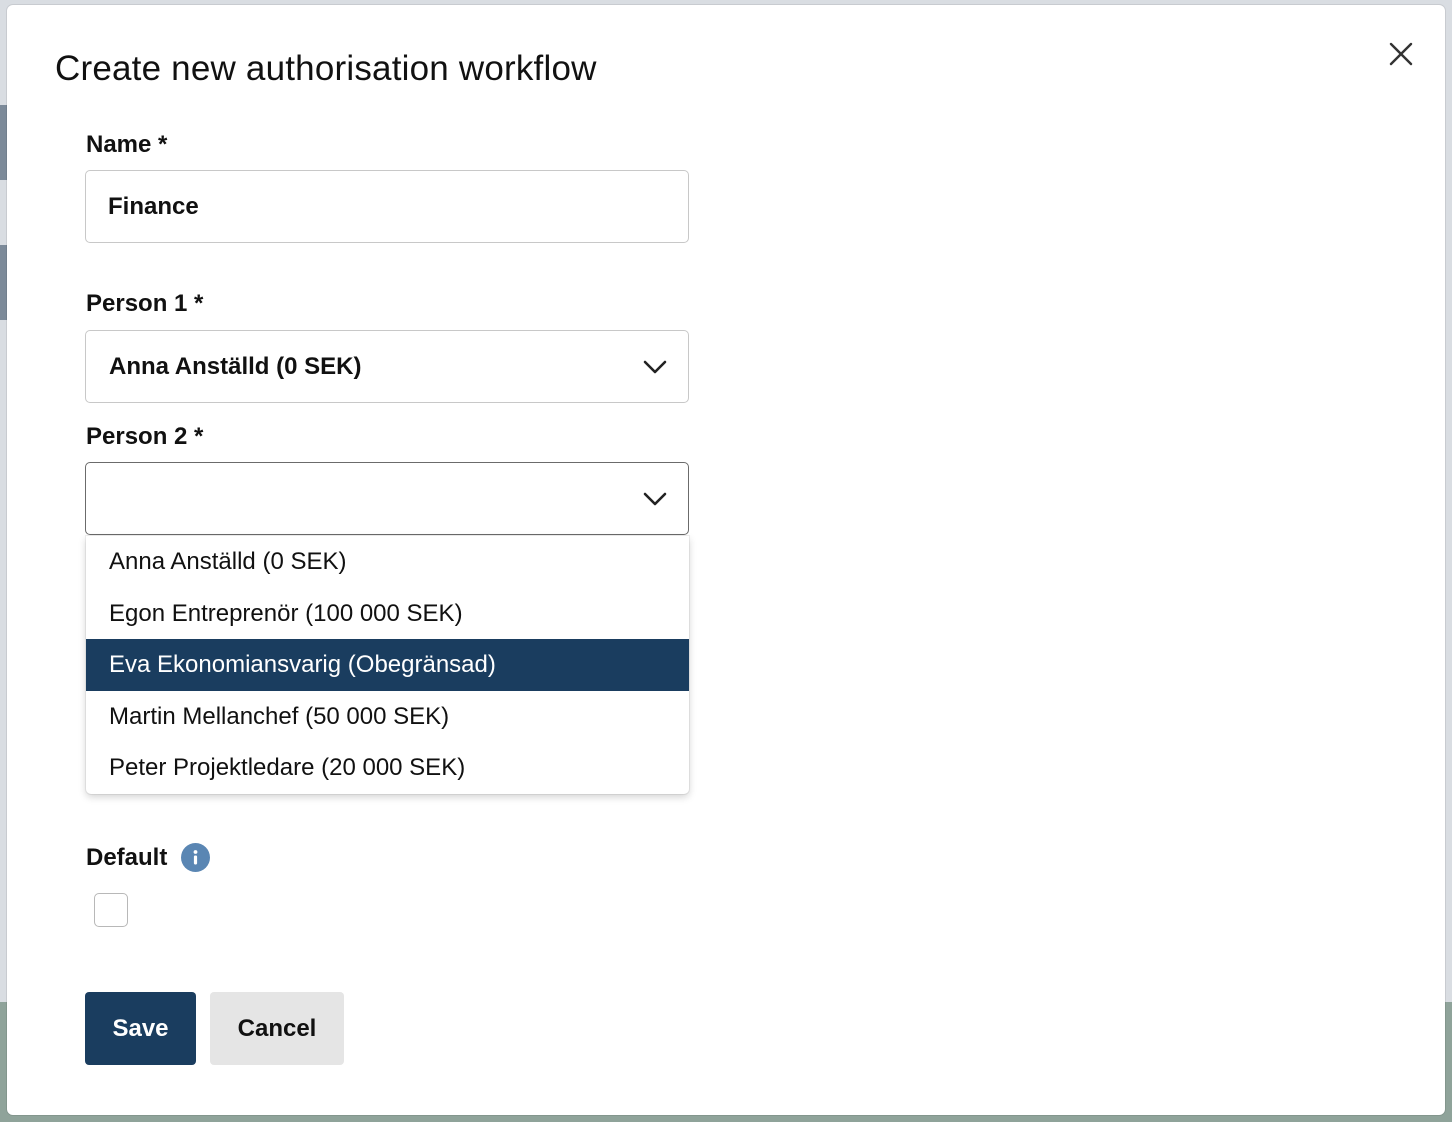  What do you see at coordinates (387, 206) in the screenshot?
I see `name-input` at bounding box center [387, 206].